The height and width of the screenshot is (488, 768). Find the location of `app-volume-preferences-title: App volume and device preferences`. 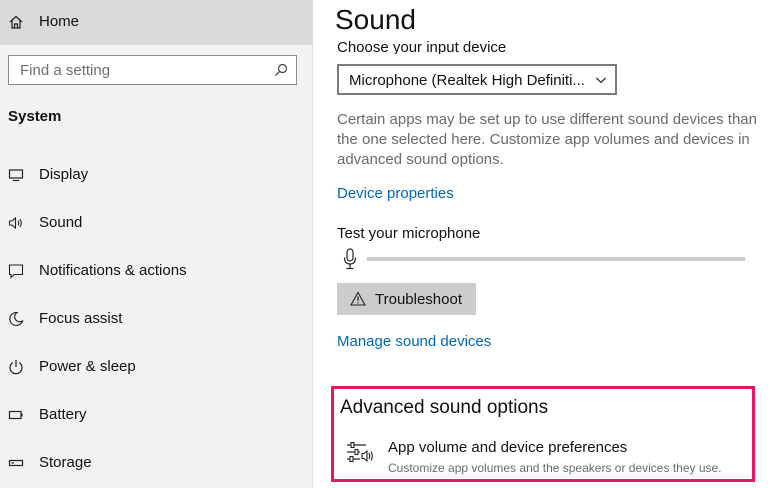

app-volume-preferences-title: App volume and device preferences is located at coordinates (508, 447).